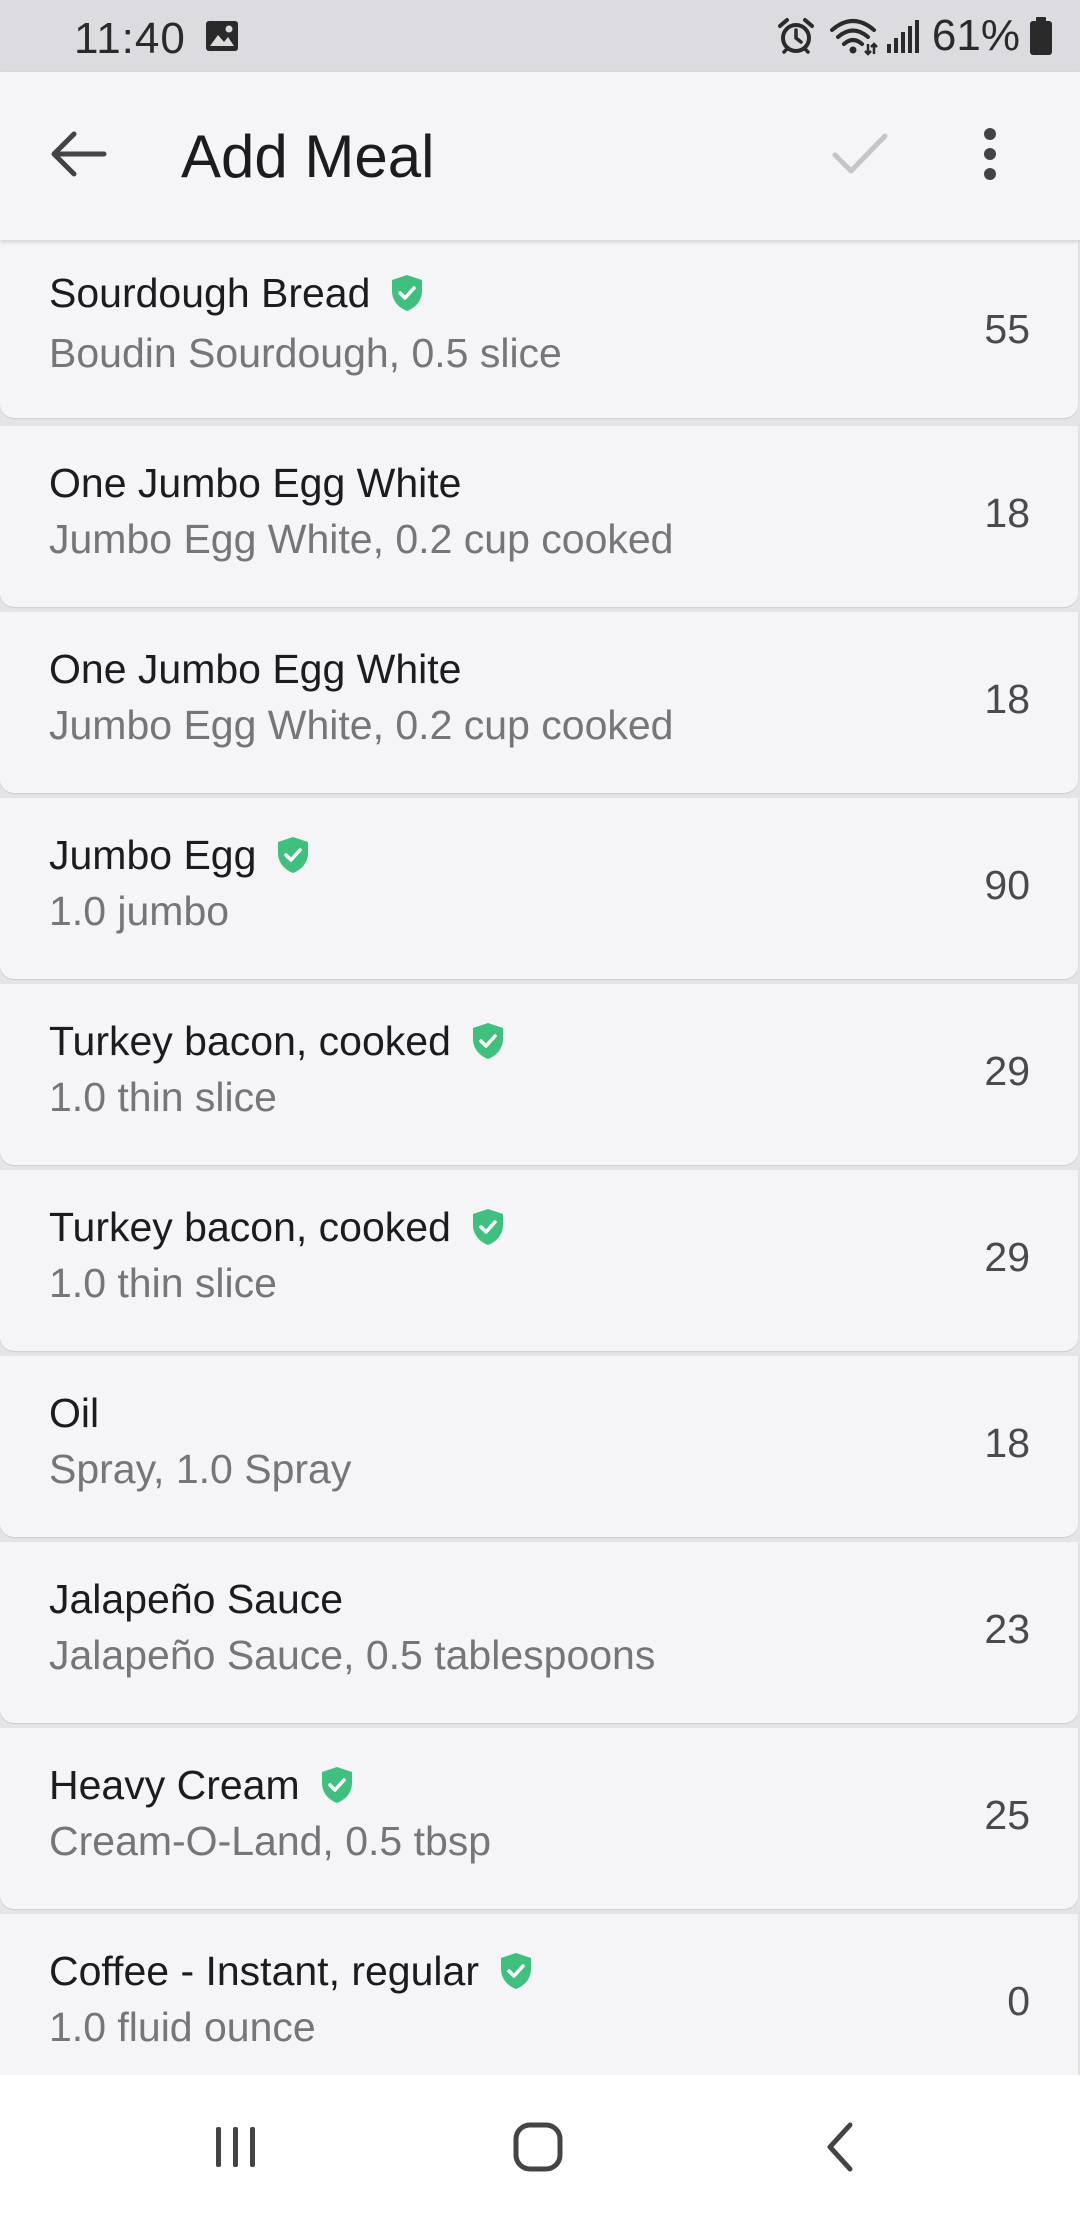  What do you see at coordinates (305, 353) in the screenshot?
I see `meal-detail: Boudin Sourdough, 0.5 slice` at bounding box center [305, 353].